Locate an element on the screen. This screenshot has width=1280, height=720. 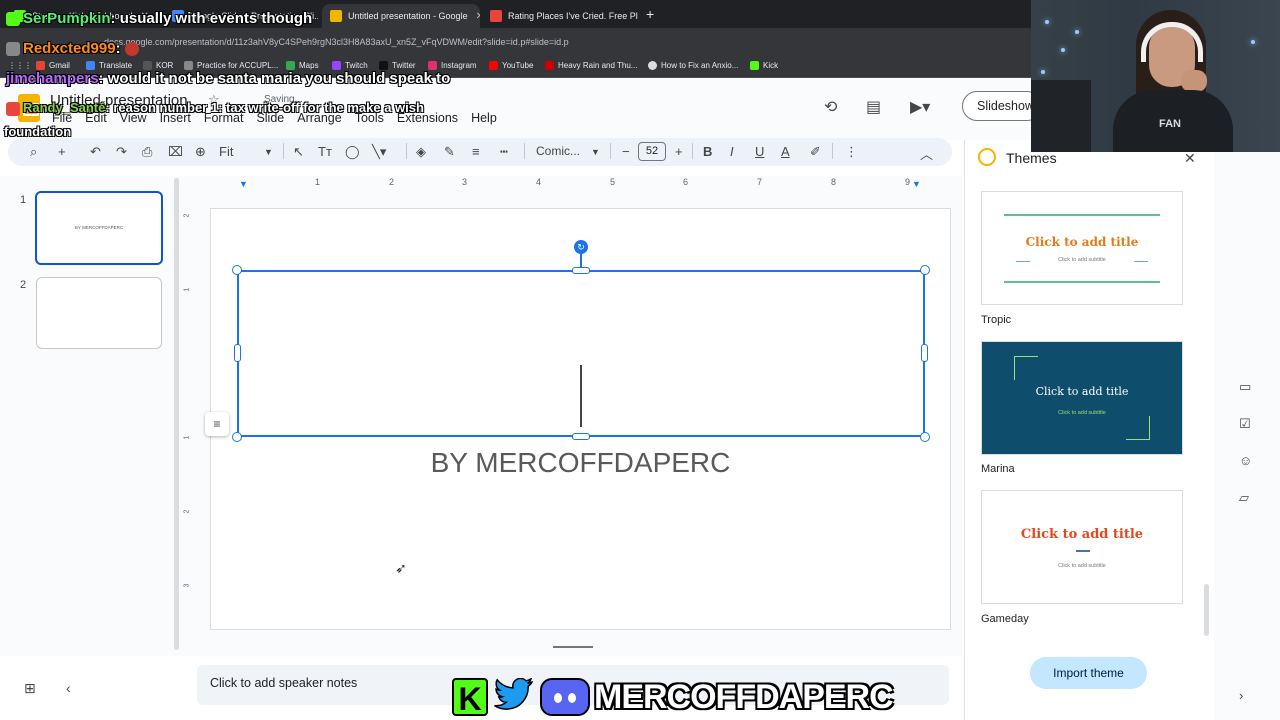
bookmark-maps: Maps is located at coordinates (302, 65).